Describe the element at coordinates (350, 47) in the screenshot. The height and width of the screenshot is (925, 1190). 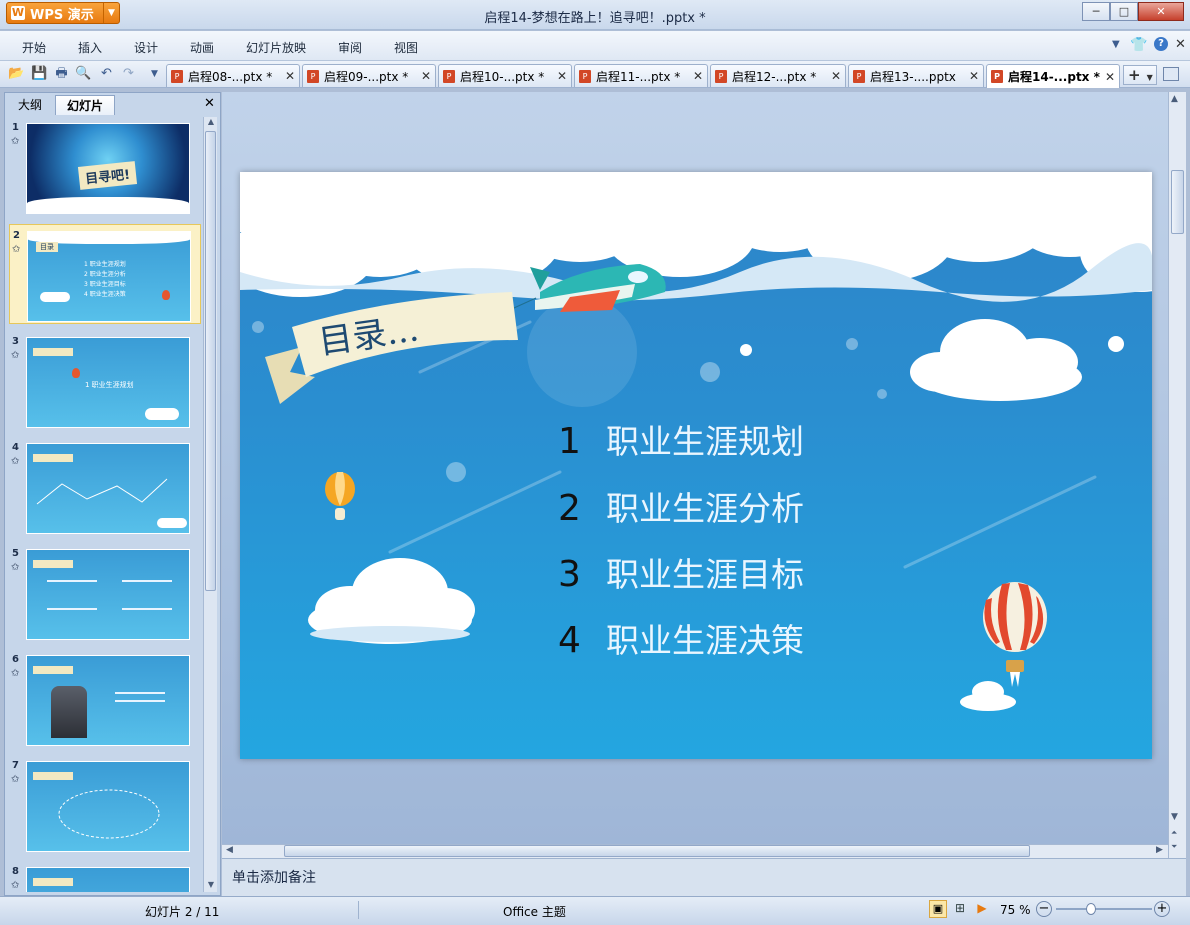
I see `menu-review: 审阅` at that location.